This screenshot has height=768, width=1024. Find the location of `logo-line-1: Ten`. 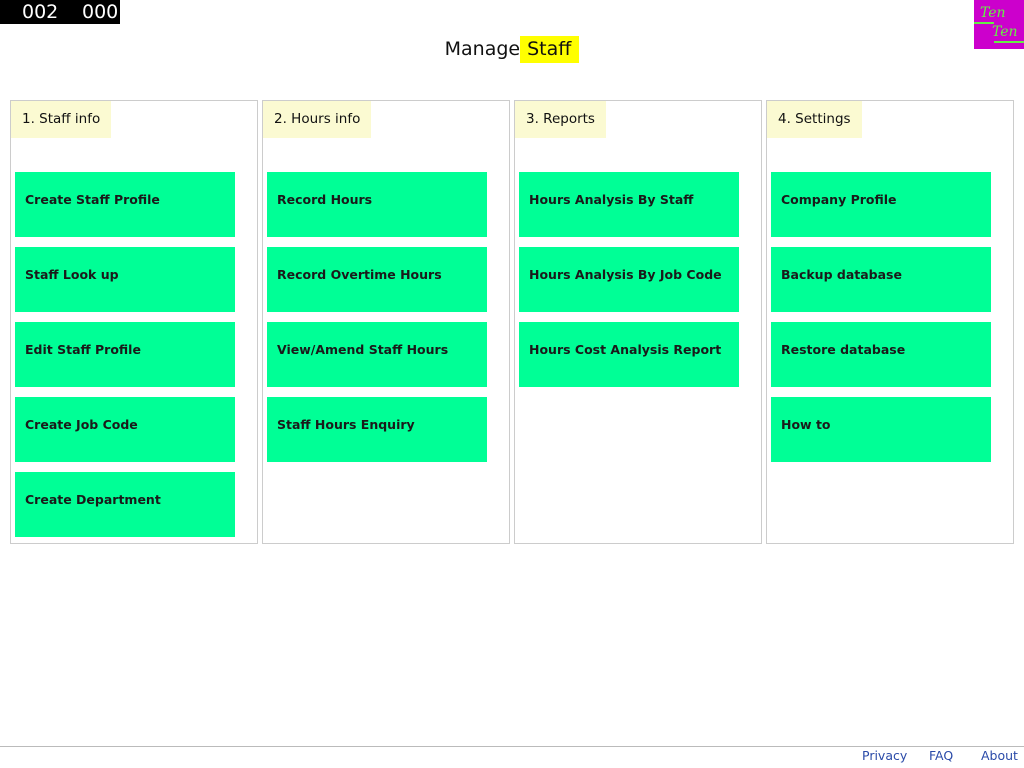

logo-line-1: Ten is located at coordinates (993, 13).